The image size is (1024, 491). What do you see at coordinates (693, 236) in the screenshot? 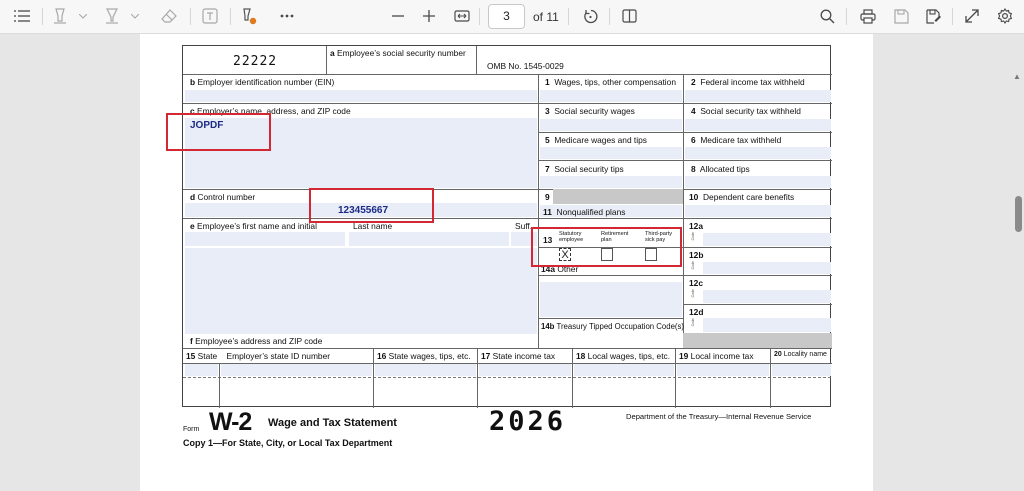
I see `box12a-code-label: Code` at bounding box center [693, 236].